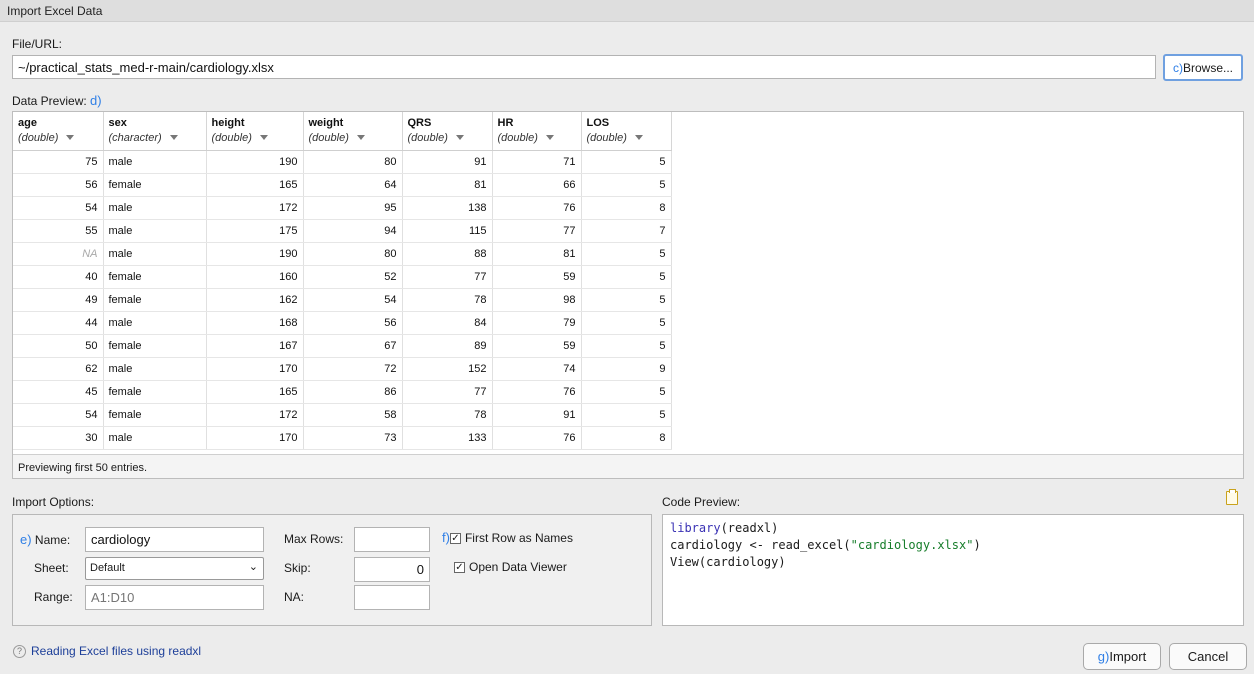  I want to click on table-cell: 165, so click(255, 392).